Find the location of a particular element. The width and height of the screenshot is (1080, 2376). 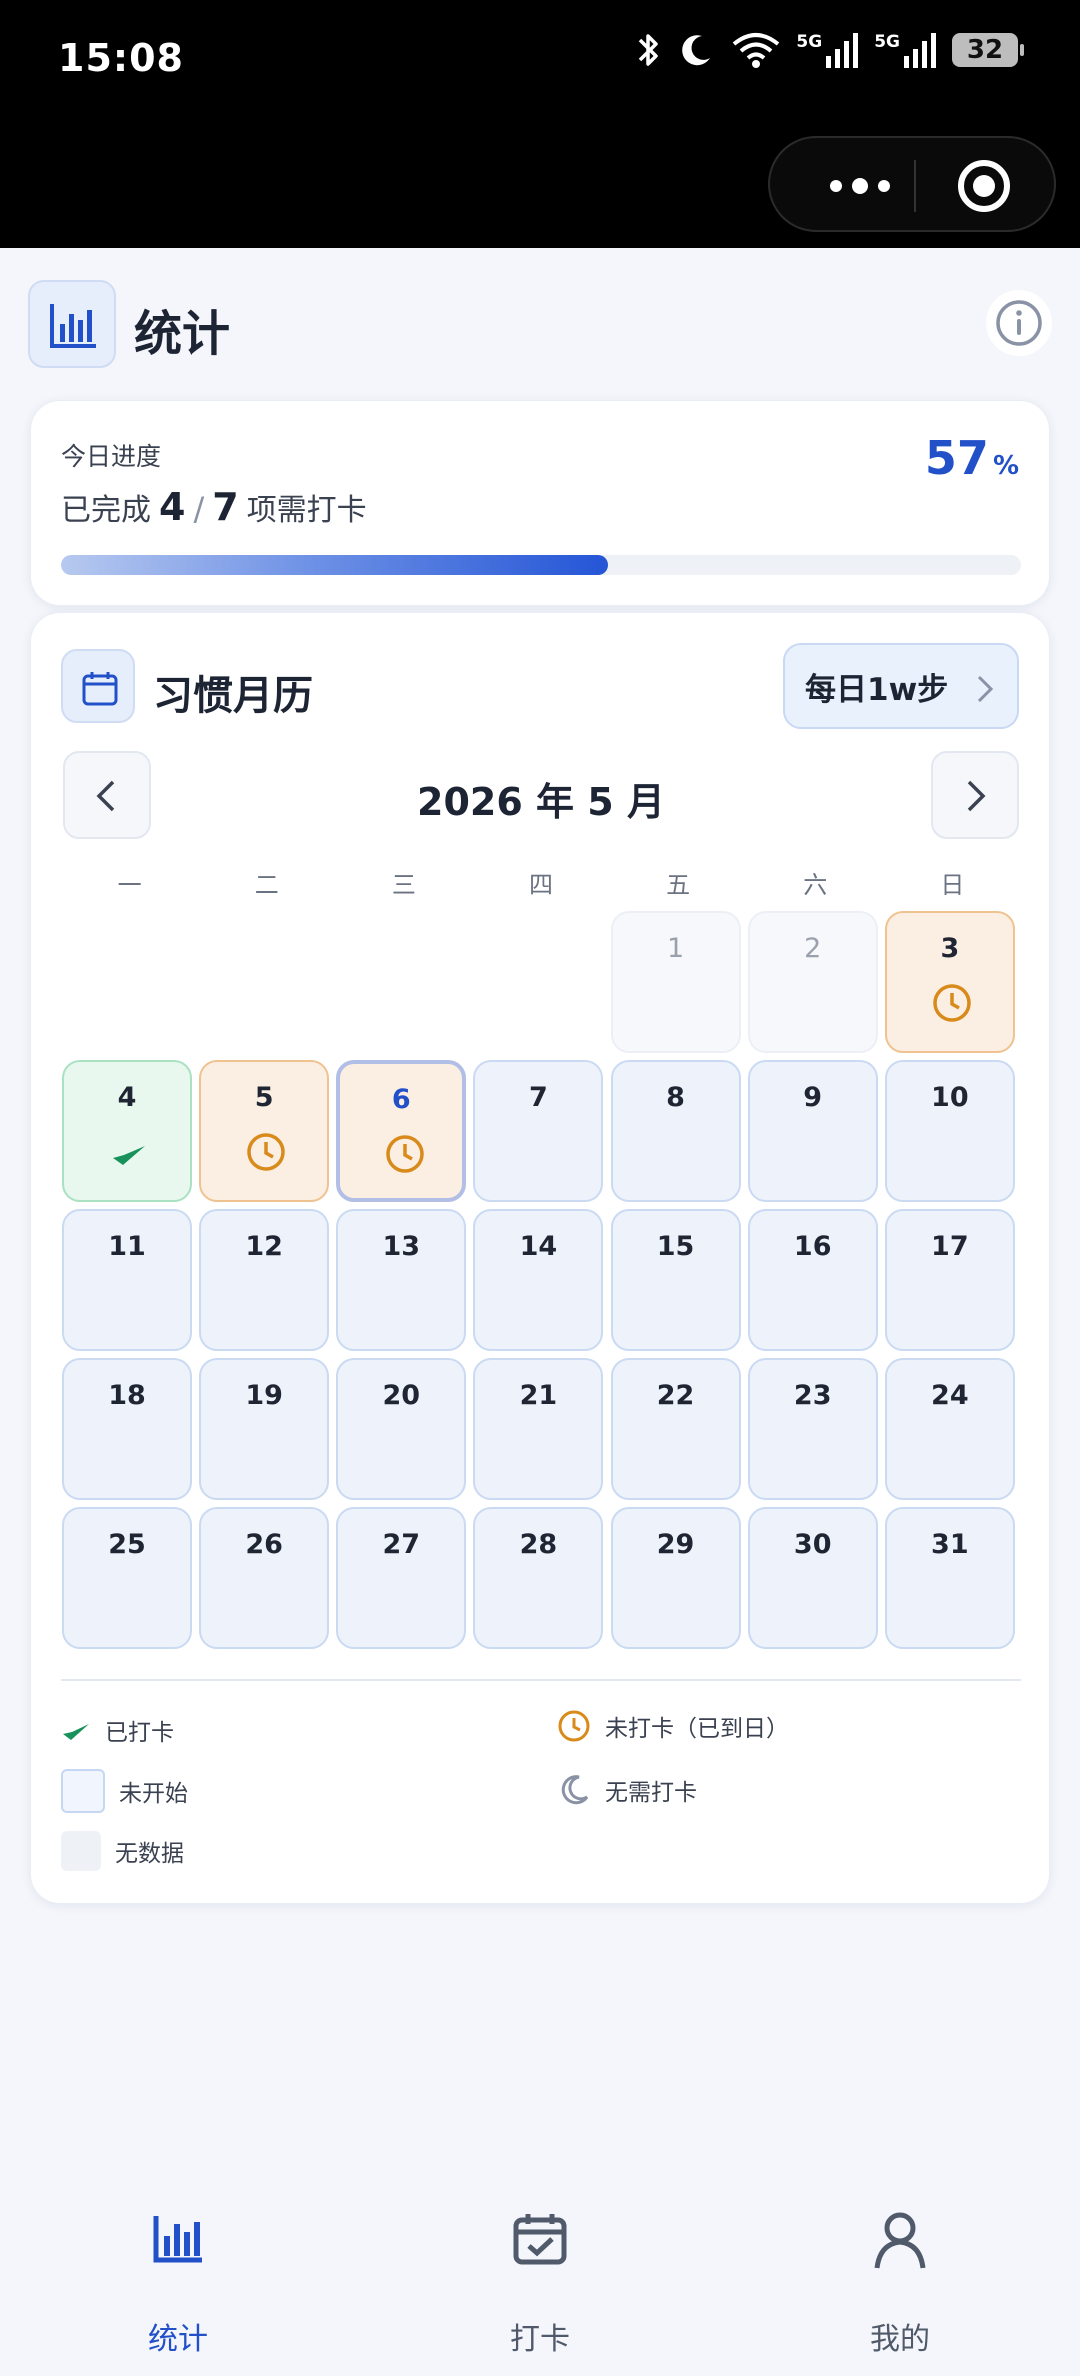

legend-missed: 未打卡（已到日） is located at coordinates (673, 1726).